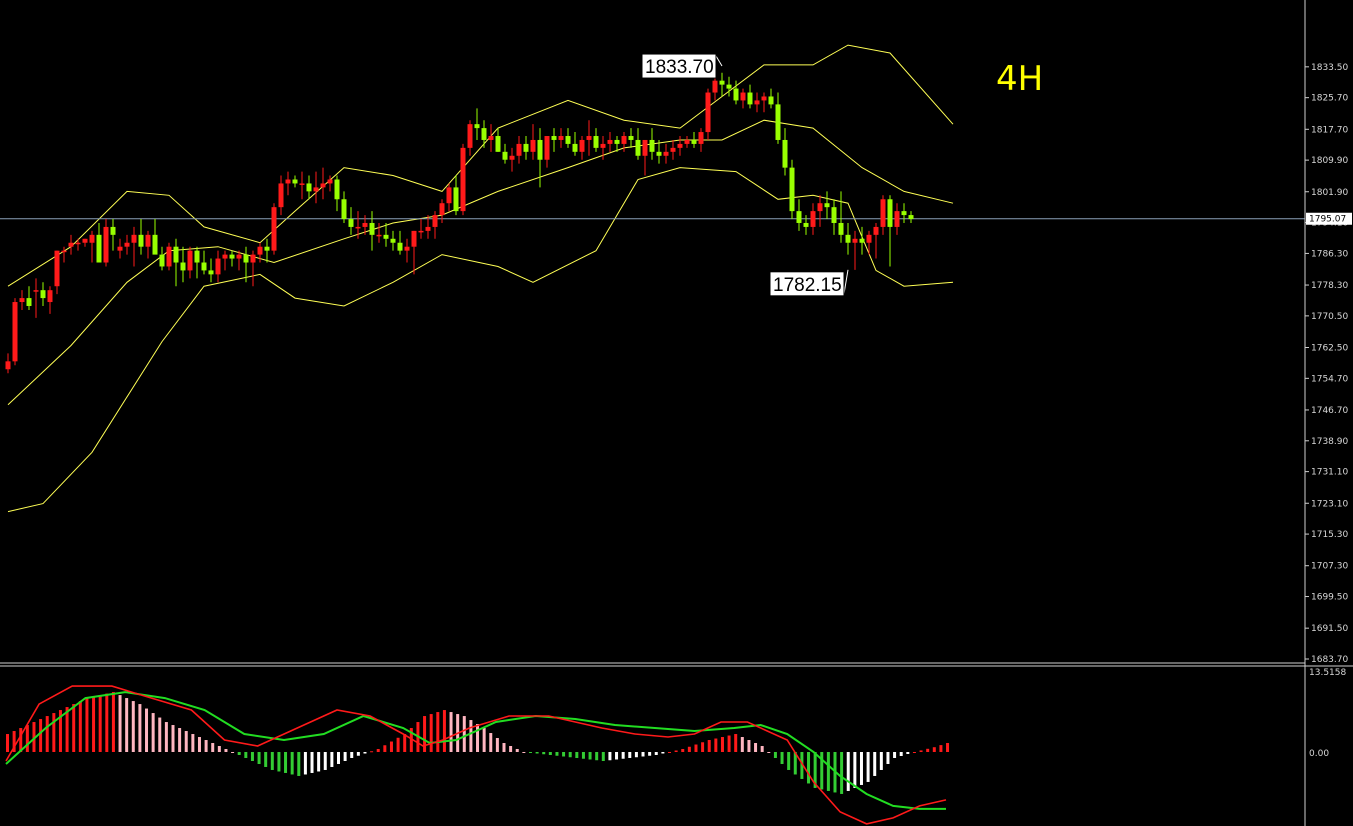  Describe the element at coordinates (1327, 673) in the screenshot. I see `macd-tick-label: 13.5158` at that location.